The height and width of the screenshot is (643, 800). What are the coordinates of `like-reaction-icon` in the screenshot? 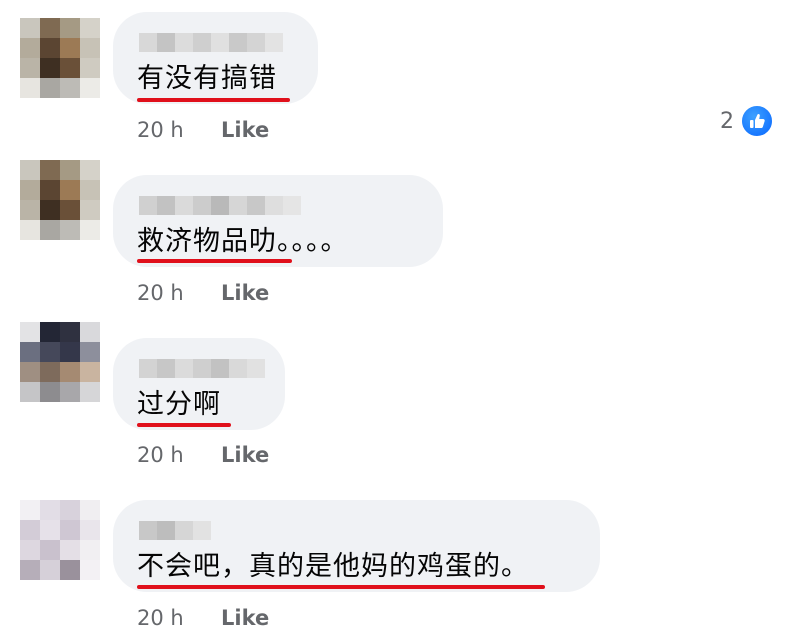 It's located at (757, 121).